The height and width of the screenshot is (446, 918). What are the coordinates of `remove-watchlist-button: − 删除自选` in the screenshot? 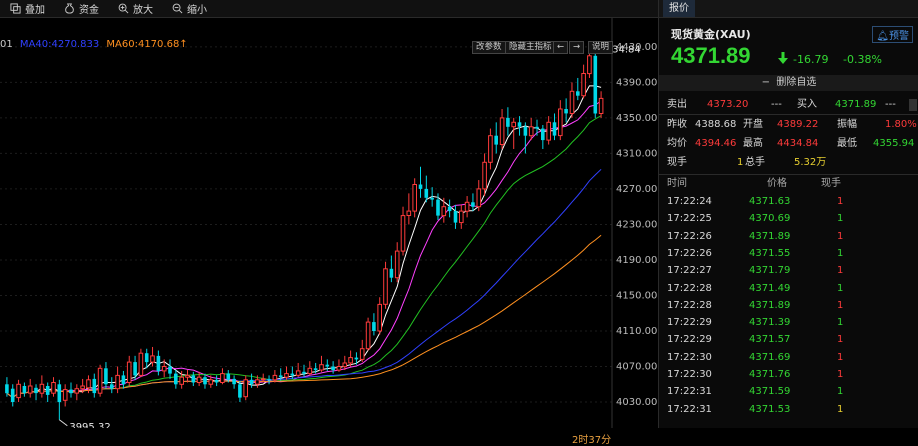 It's located at (788, 83).